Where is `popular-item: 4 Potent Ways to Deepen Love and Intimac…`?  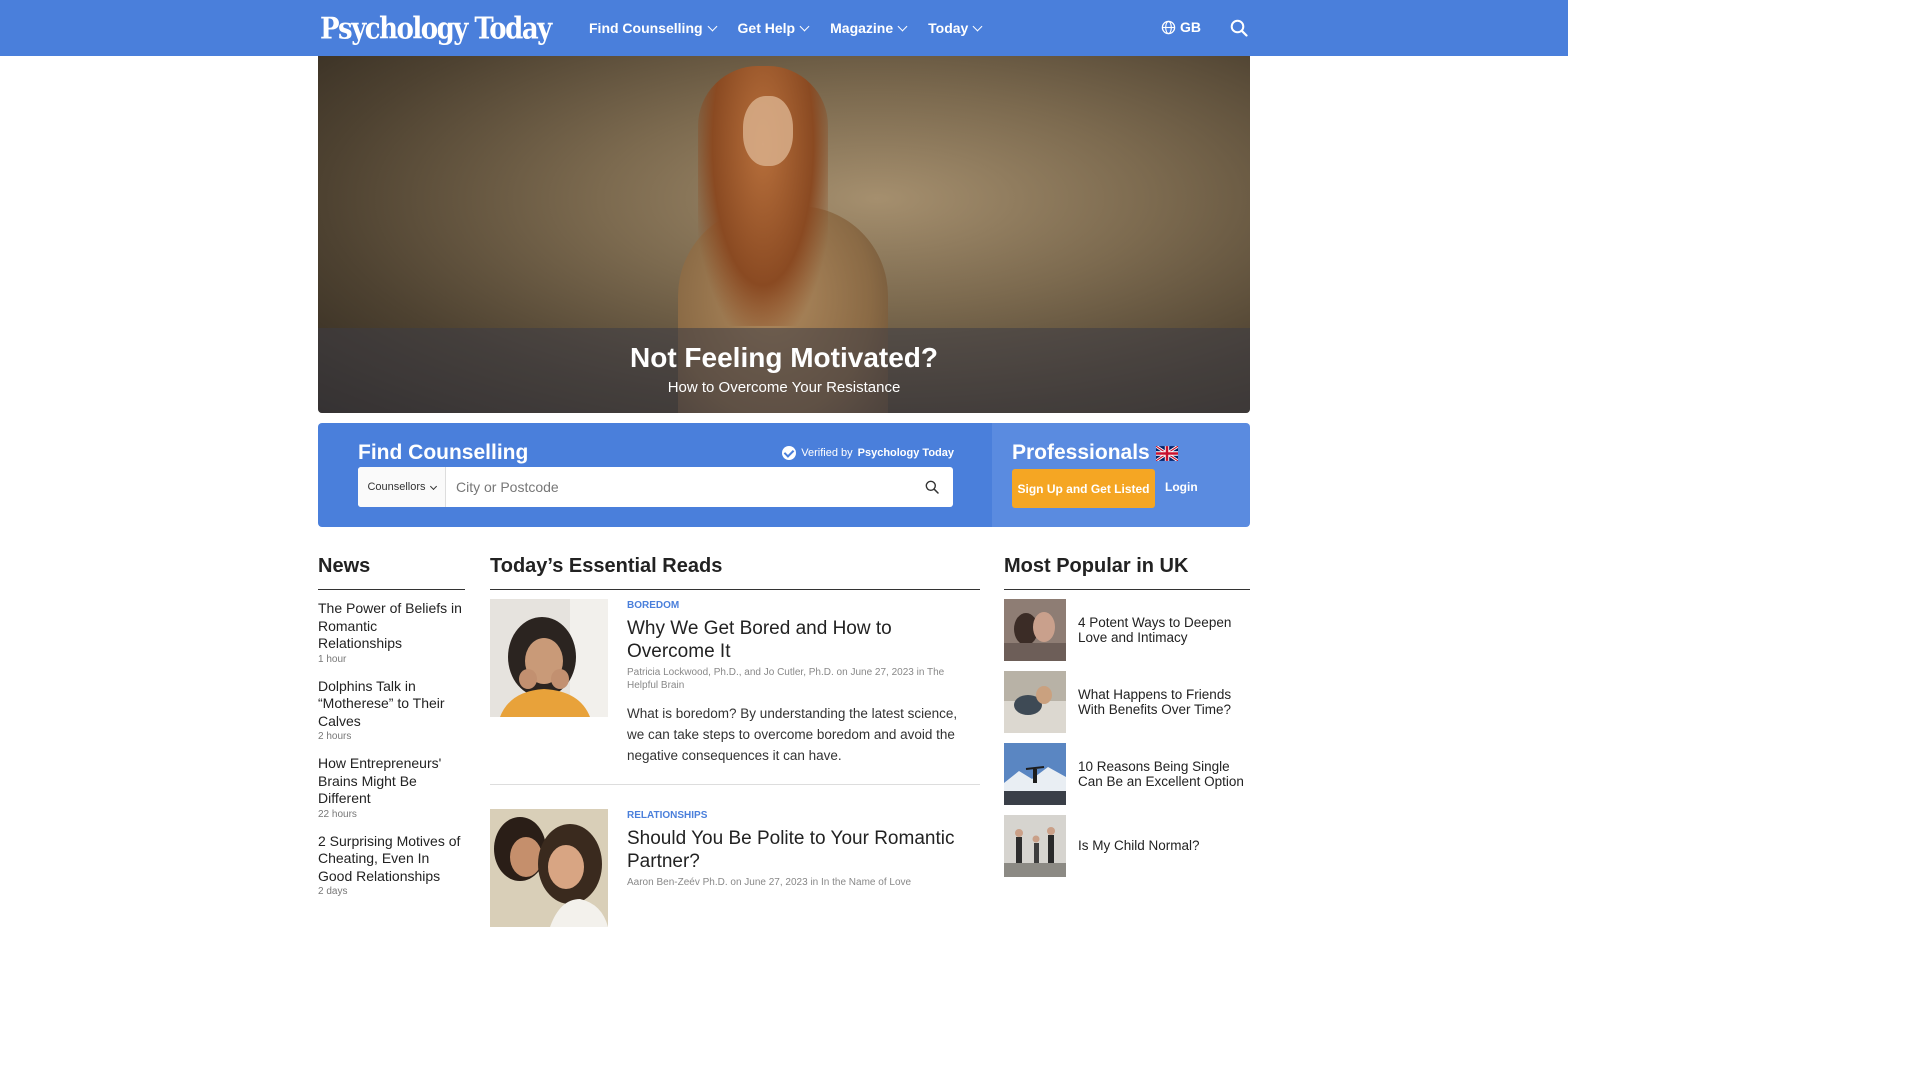 popular-item: 4 Potent Ways to Deepen Love and Intimac… is located at coordinates (1127, 630).